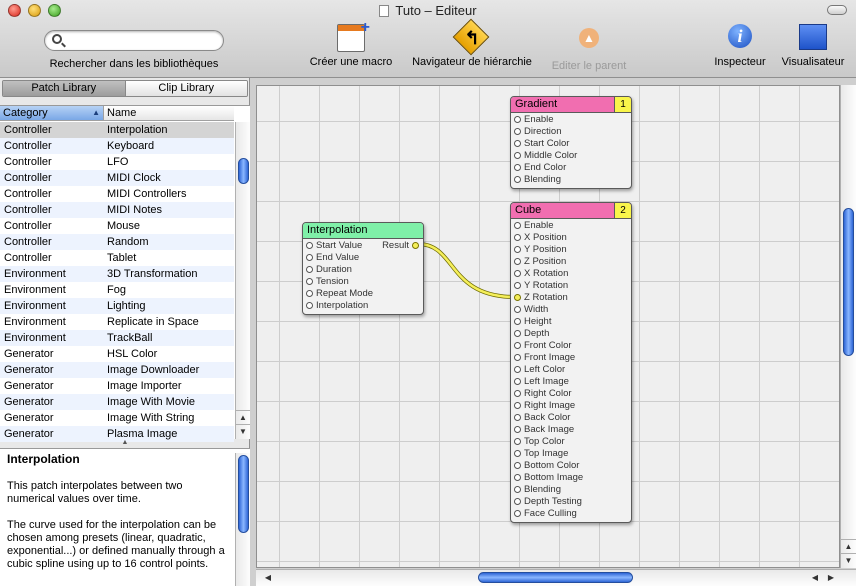  Describe the element at coordinates (571, 442) in the screenshot. I see `input-port: Top Color` at that location.